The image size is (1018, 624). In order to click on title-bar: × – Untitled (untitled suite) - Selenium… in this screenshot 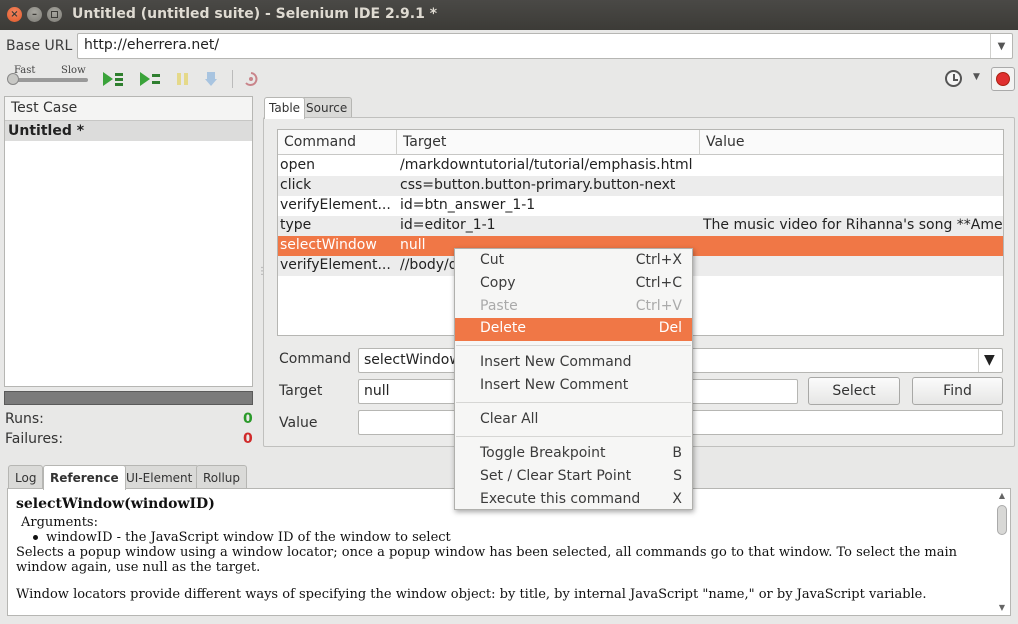, I will do `click(509, 15)`.